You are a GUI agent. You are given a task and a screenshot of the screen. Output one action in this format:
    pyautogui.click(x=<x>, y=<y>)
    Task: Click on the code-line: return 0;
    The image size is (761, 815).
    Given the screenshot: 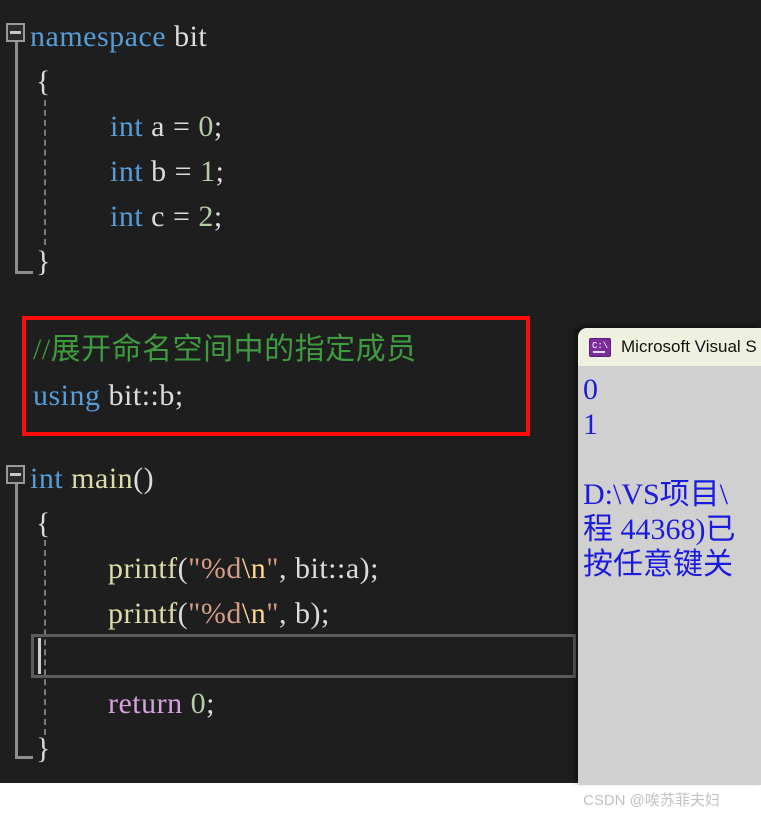 What is the action you would take?
    pyautogui.click(x=107, y=703)
    